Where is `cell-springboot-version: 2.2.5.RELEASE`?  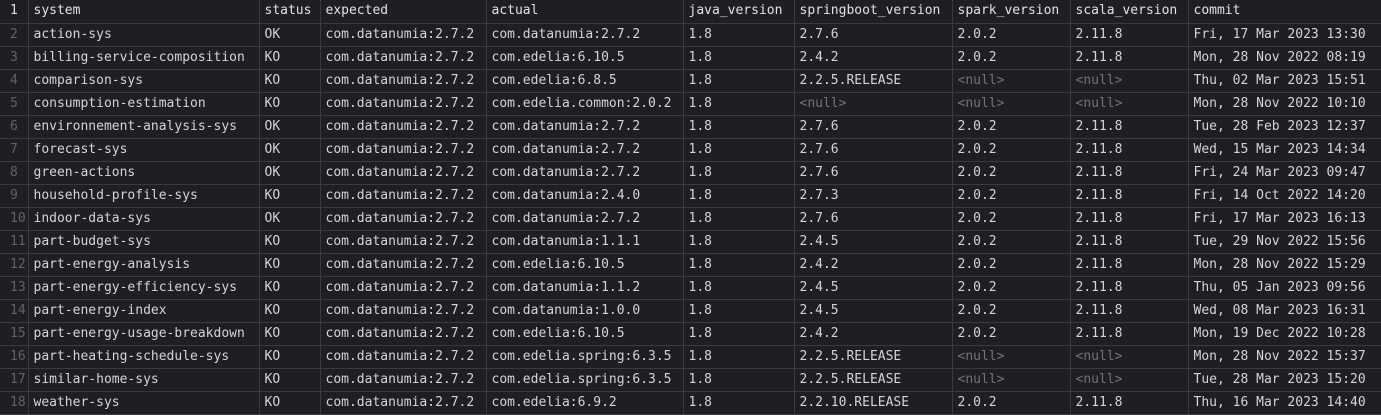
cell-springboot-version: 2.2.5.RELEASE is located at coordinates (873, 81).